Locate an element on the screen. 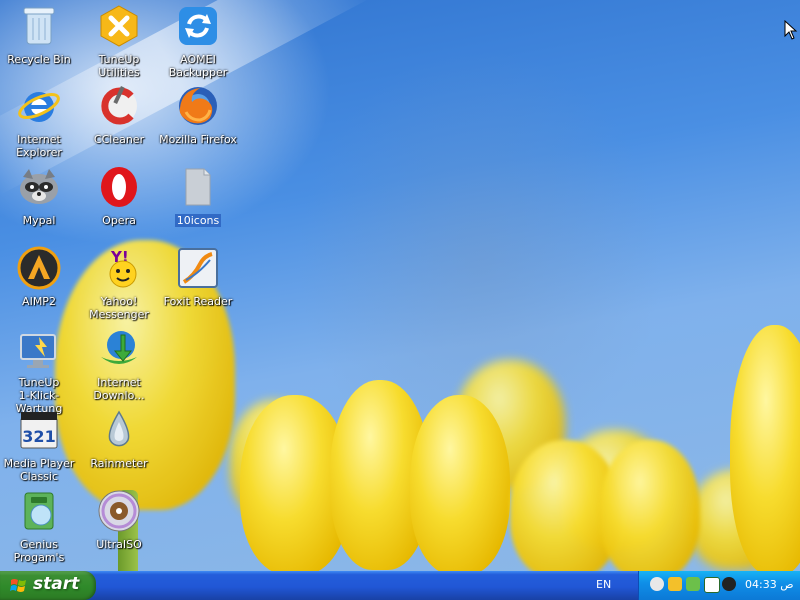 The width and height of the screenshot is (800, 600). desktop-icon-internet-explorer: Internet Explorer is located at coordinates (39, 121).